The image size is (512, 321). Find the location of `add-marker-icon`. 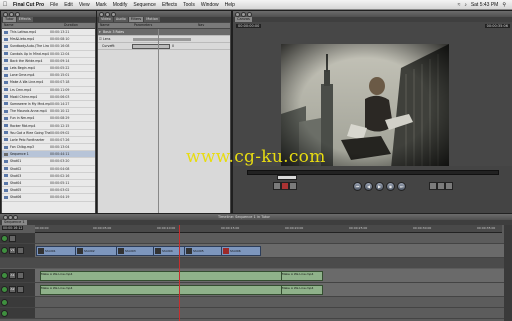

add-marker-icon is located at coordinates (433, 186).